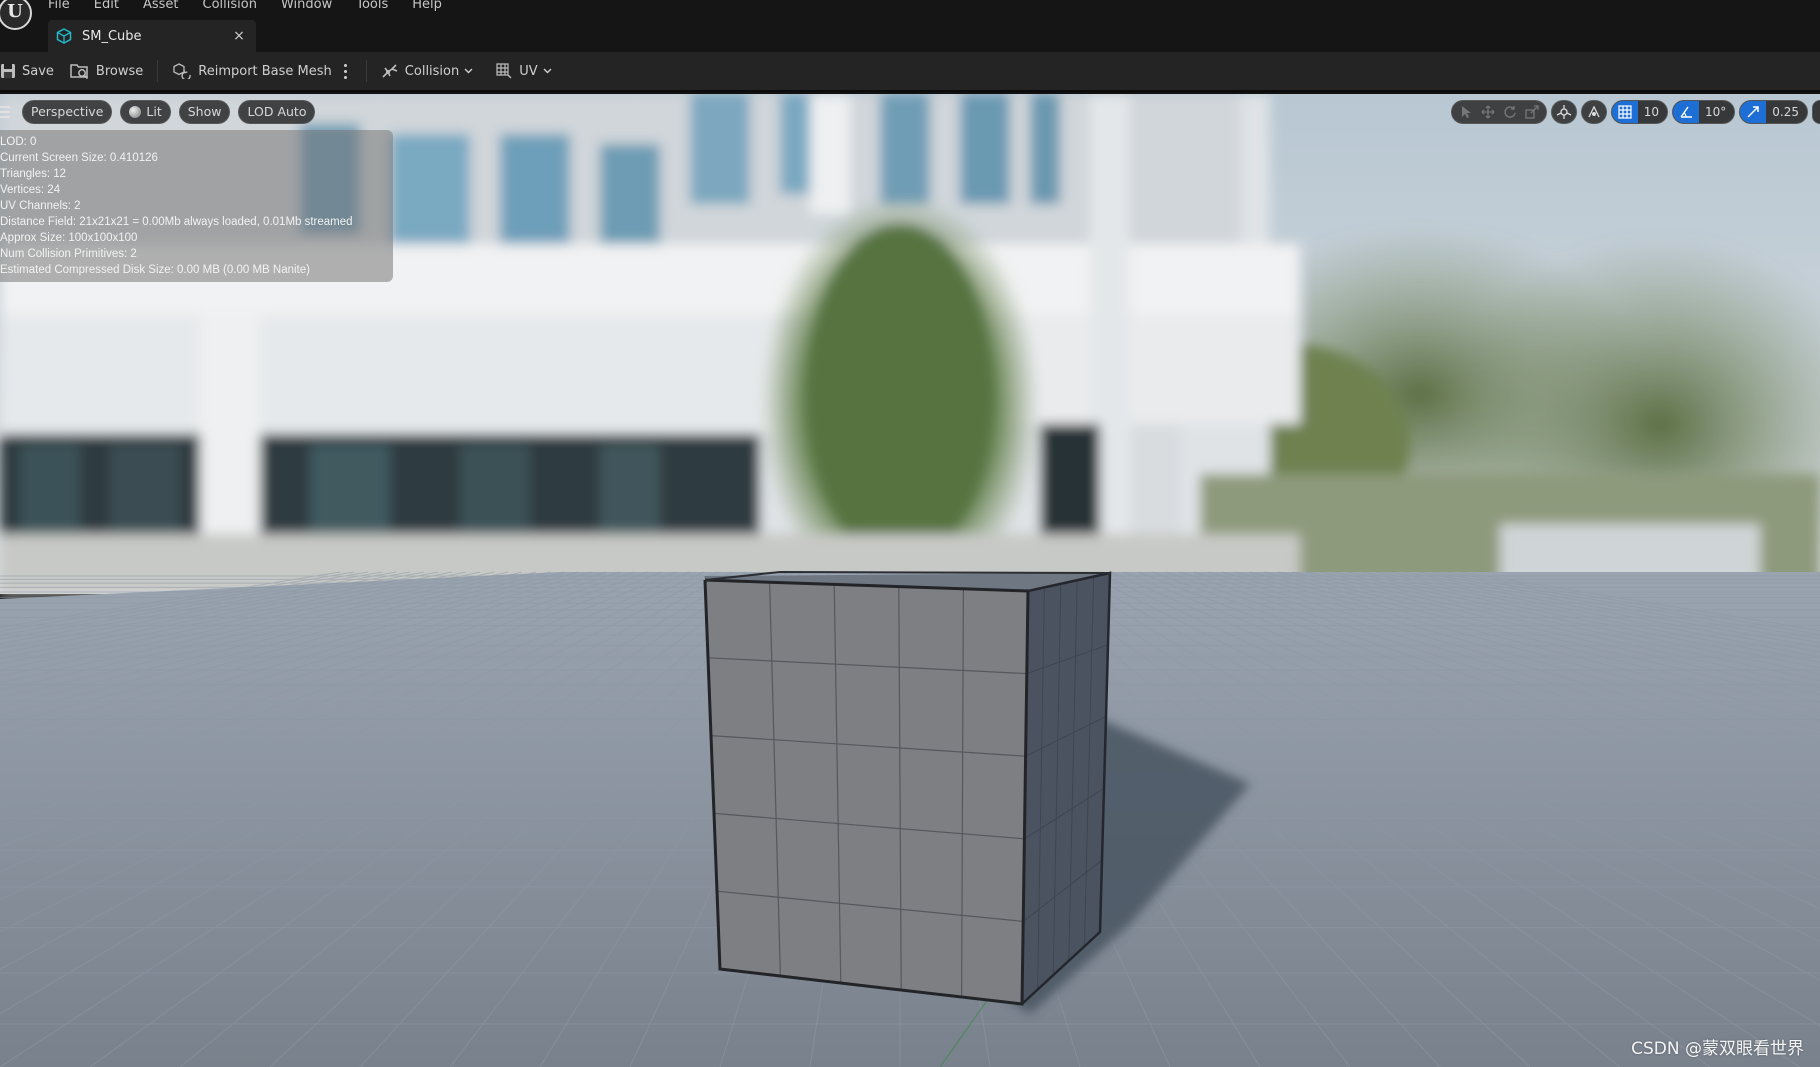  I want to click on menu-file: File, so click(65, 7).